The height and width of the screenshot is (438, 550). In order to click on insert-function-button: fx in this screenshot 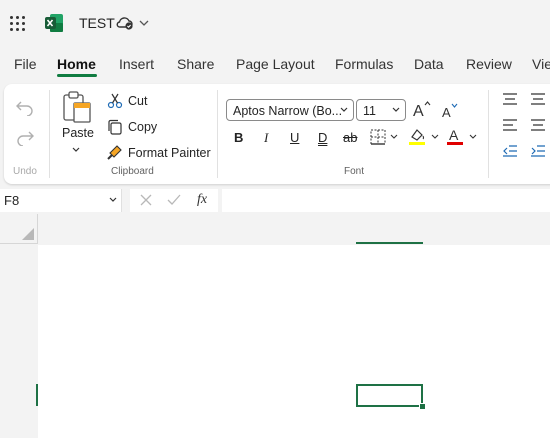, I will do `click(202, 200)`.